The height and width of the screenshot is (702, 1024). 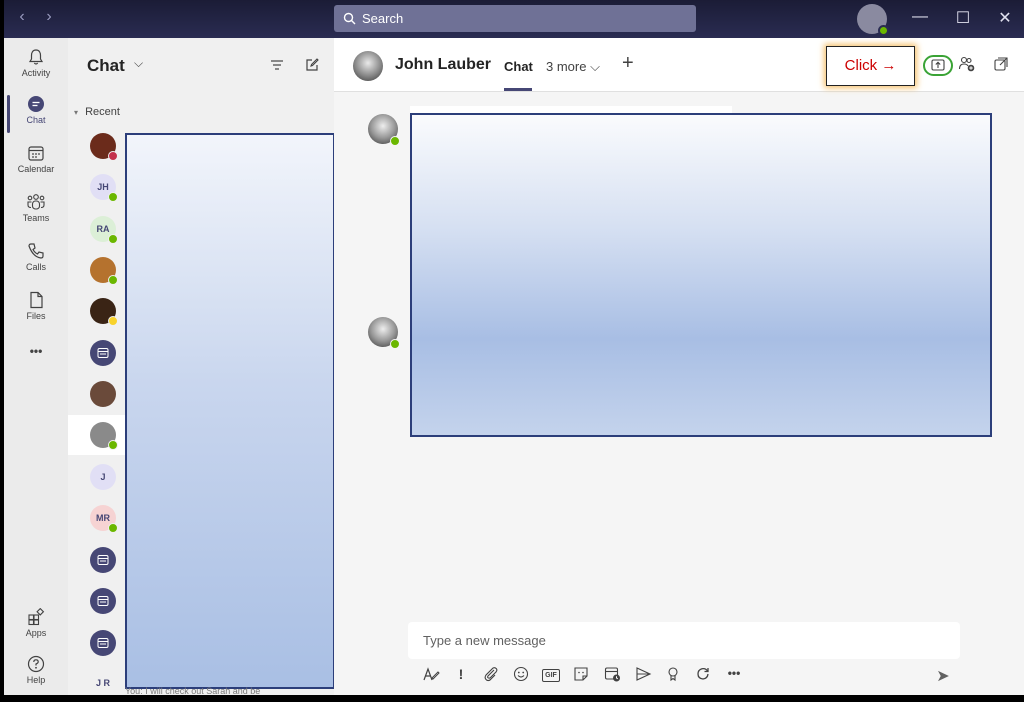 What do you see at coordinates (36, 257) in the screenshot?
I see `rail-item-calls: Calls` at bounding box center [36, 257].